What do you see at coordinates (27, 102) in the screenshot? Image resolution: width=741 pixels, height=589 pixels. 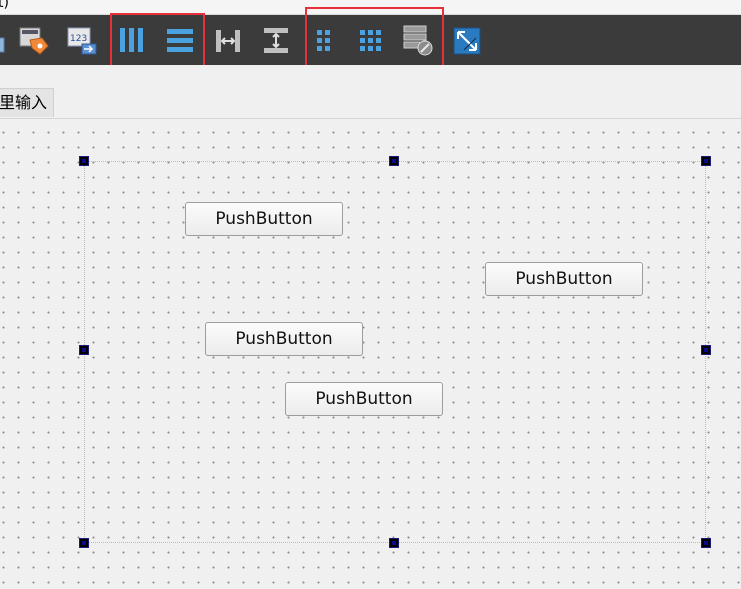 I see `widget-box-tab: 里输入` at bounding box center [27, 102].